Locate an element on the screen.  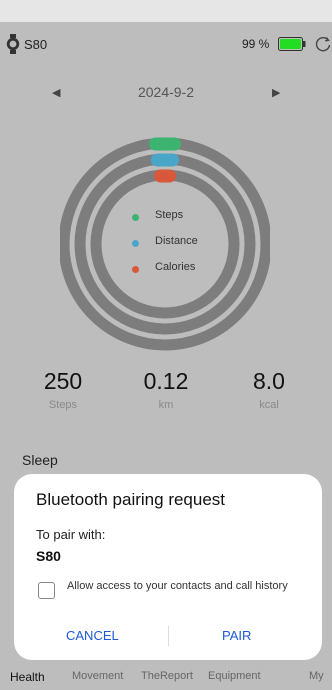
bottom-navigation: Health Movement TheReport Equipment My is located at coordinates (166, 678).